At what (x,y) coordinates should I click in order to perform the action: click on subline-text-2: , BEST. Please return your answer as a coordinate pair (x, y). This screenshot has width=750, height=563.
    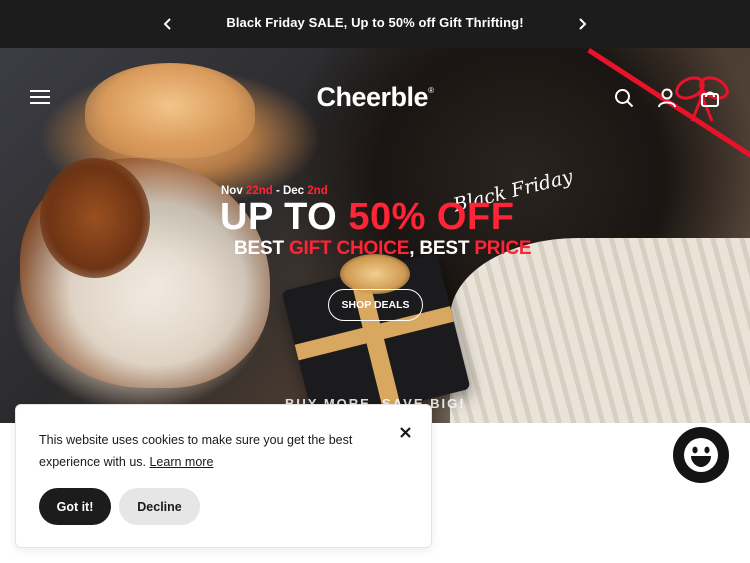
    Looking at the image, I should click on (442, 248).